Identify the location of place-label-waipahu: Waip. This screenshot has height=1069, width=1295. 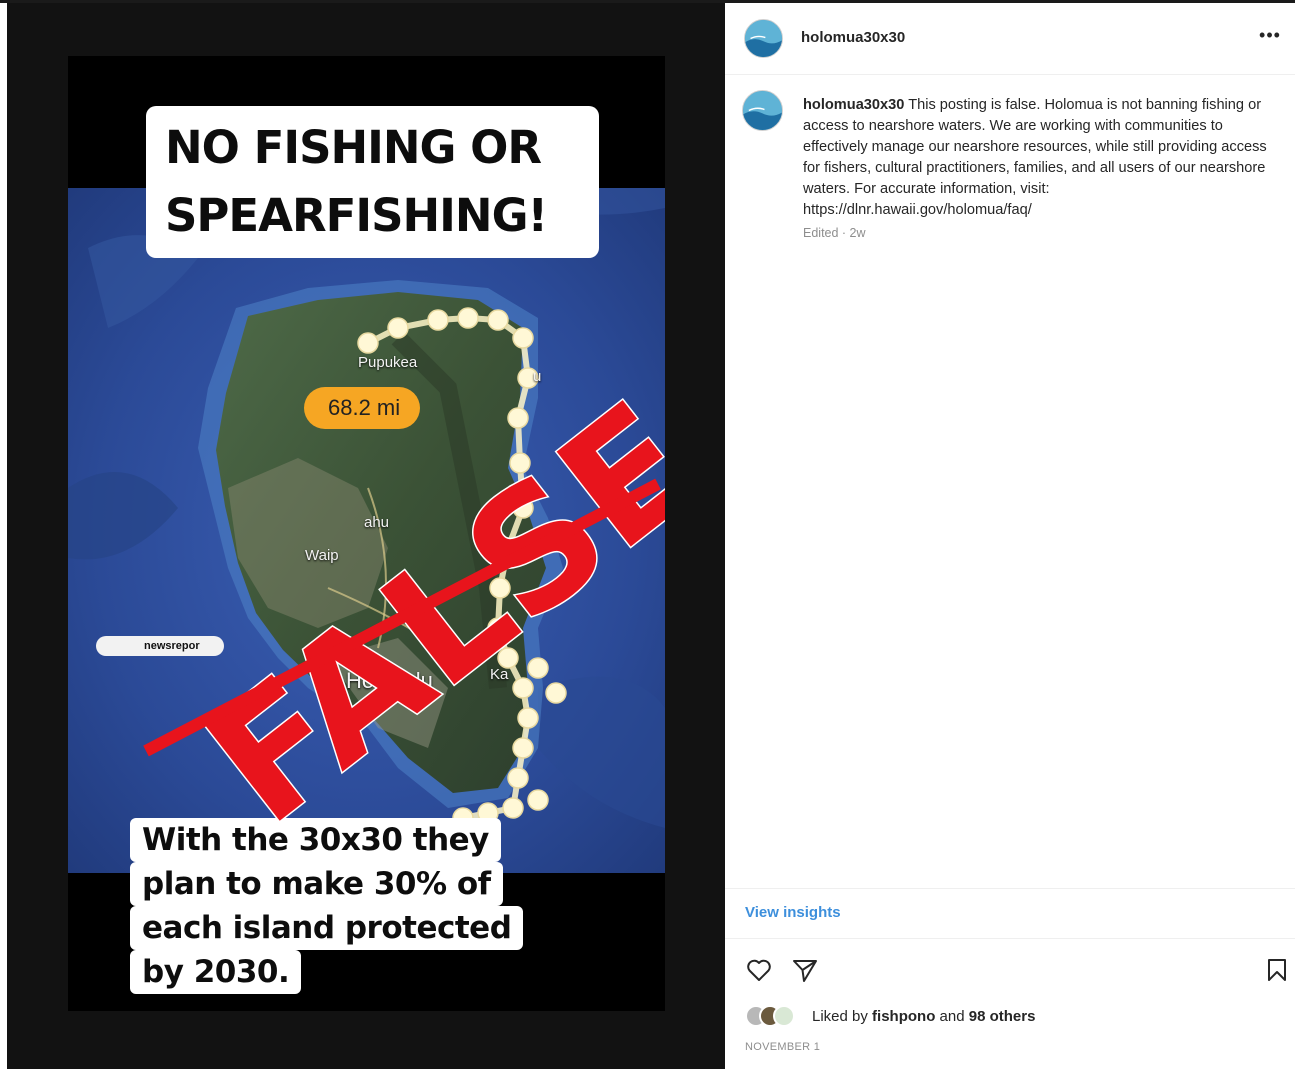
(322, 555).